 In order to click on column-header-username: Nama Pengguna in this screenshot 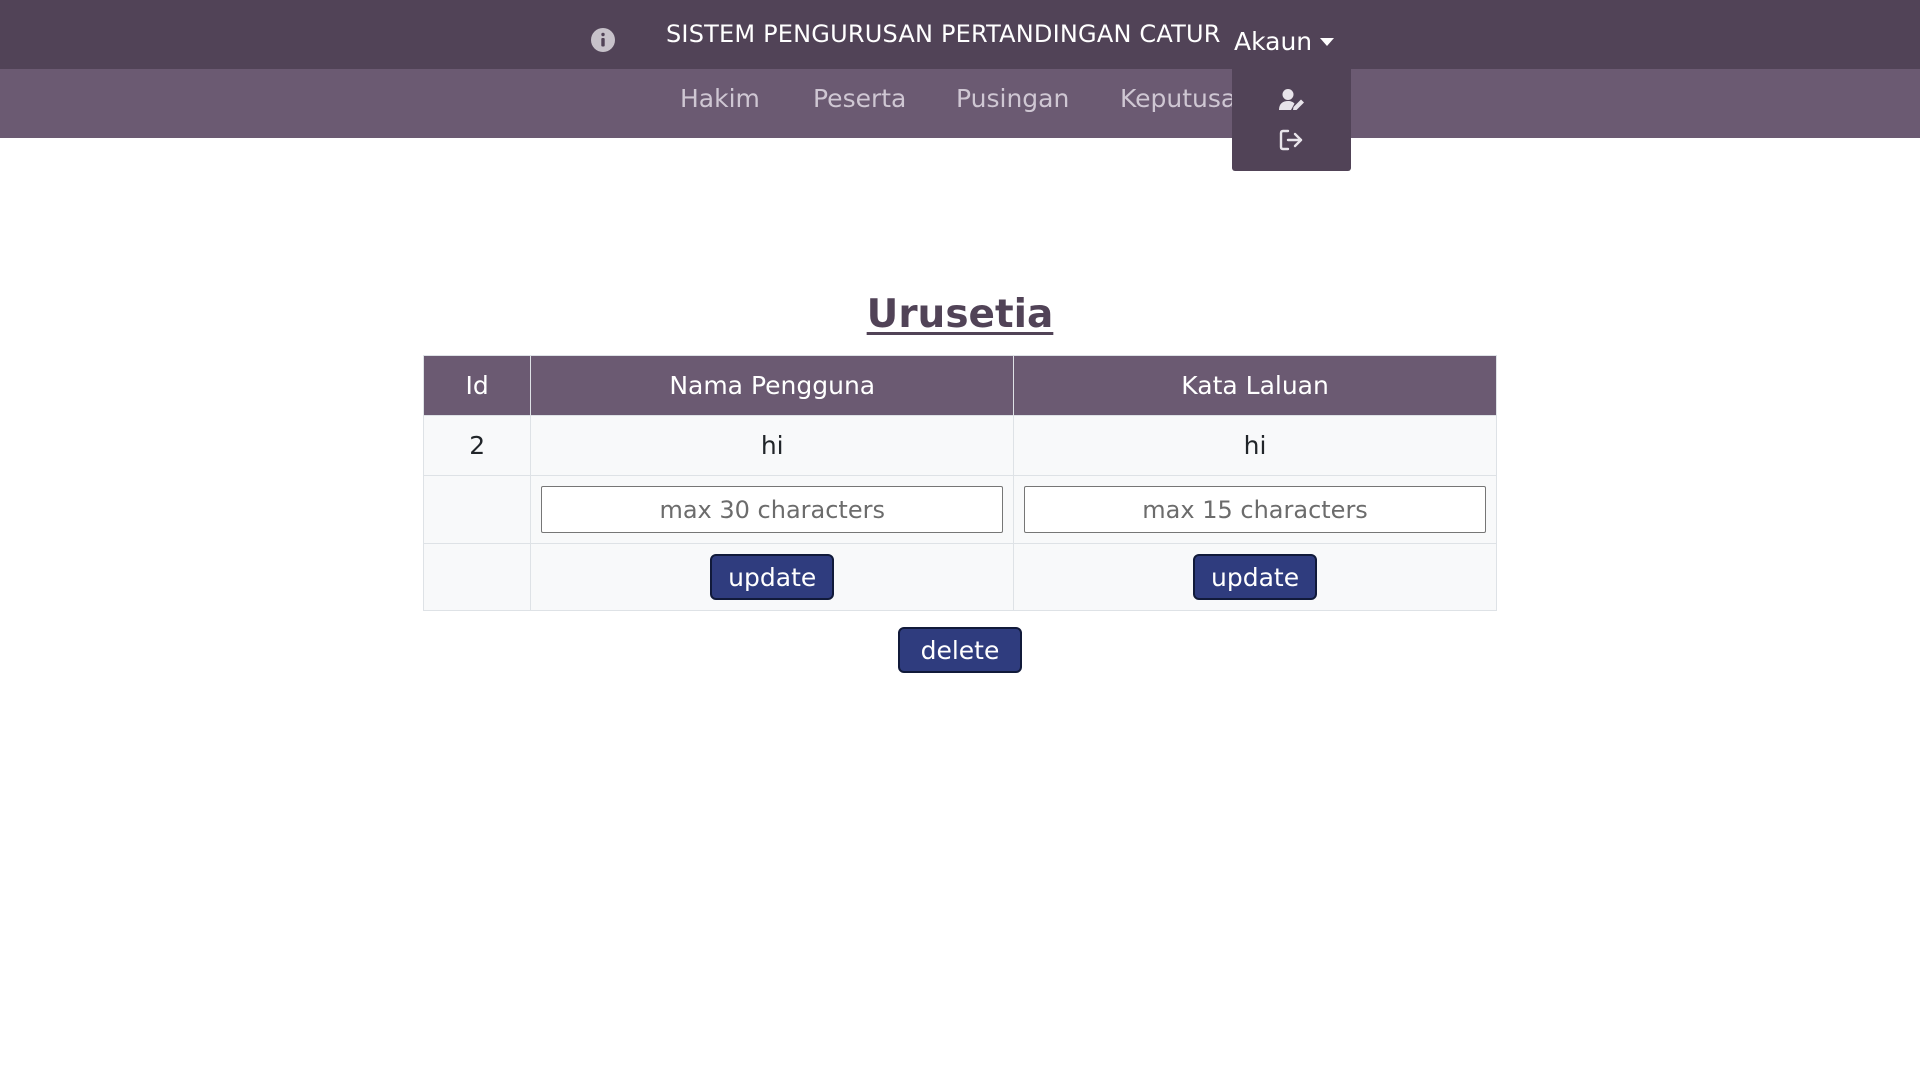, I will do `click(772, 385)`.